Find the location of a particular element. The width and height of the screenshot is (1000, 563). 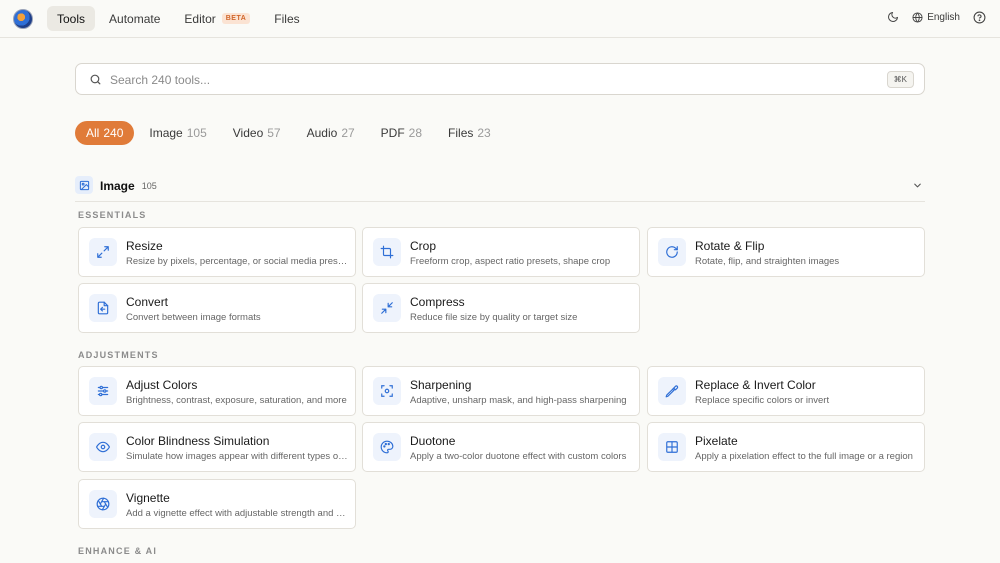

group-label-enhance-ai: ENHANCE & AI is located at coordinates (118, 551).